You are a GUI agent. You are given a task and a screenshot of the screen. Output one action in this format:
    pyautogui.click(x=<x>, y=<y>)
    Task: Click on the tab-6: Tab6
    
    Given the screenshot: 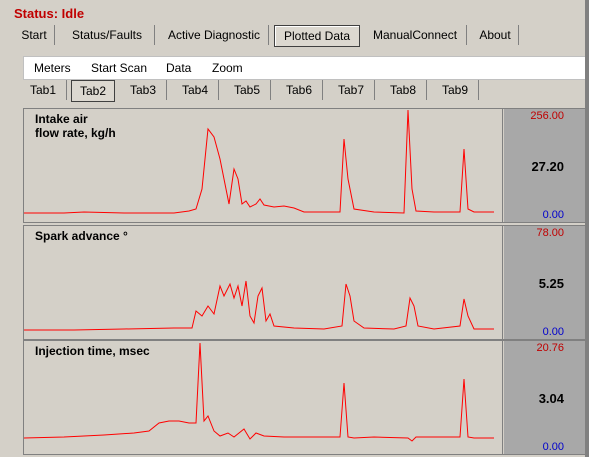 What is the action you would take?
    pyautogui.click(x=299, y=90)
    